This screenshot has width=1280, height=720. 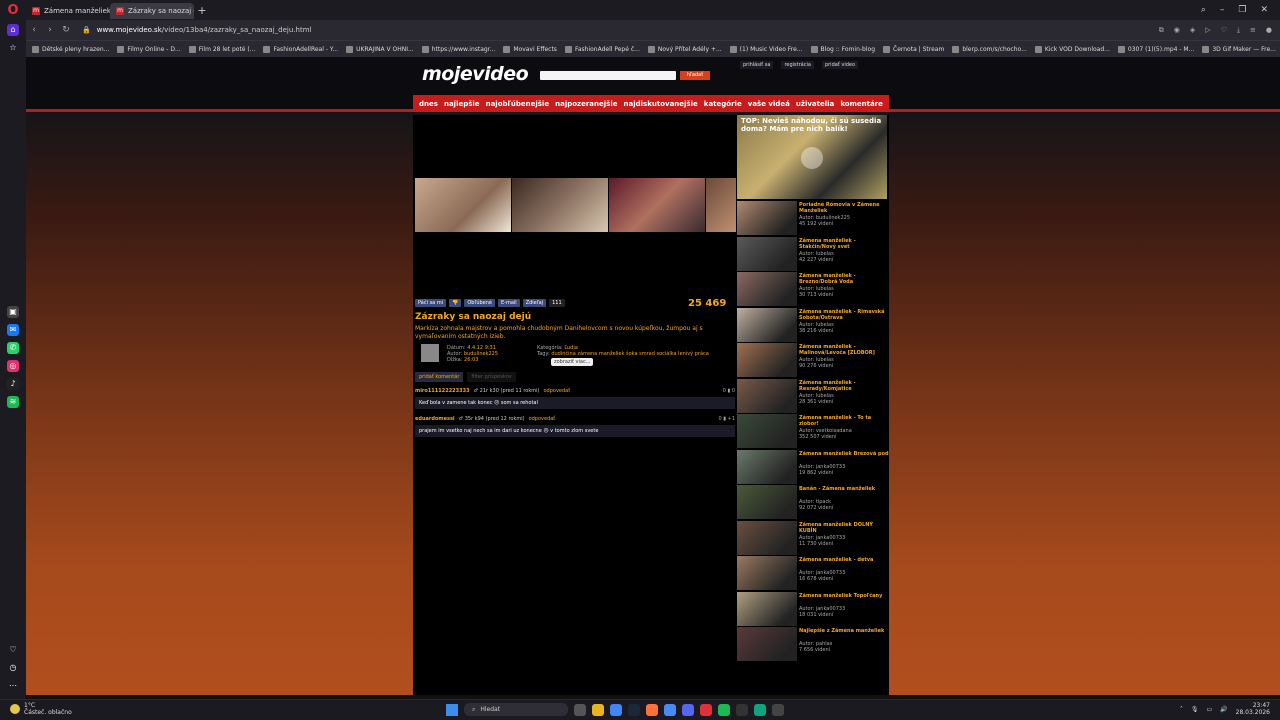 I want to click on dislike-button: 👎, so click(x=455, y=303).